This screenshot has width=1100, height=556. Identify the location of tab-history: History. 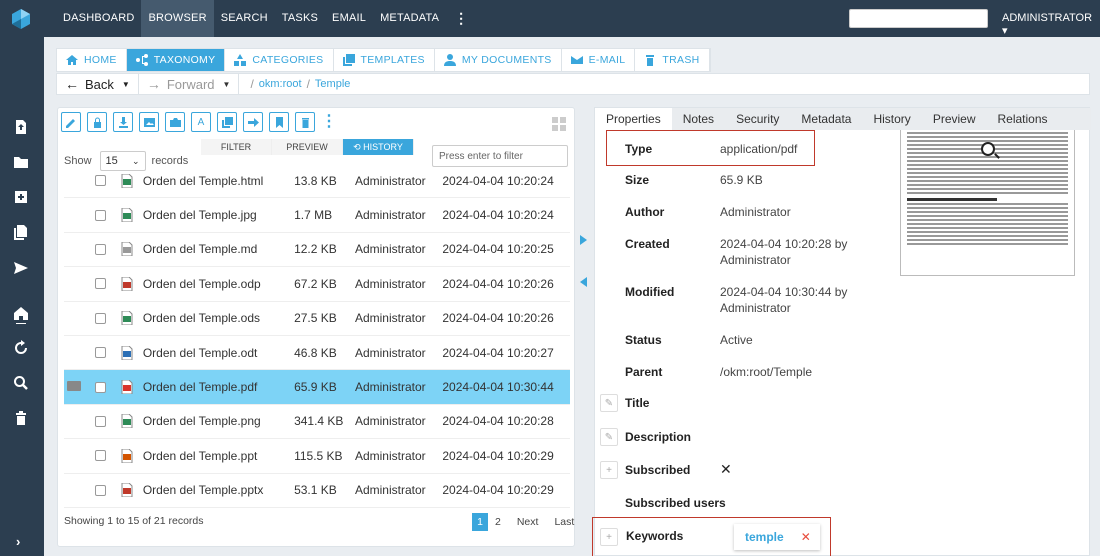
(891, 119).